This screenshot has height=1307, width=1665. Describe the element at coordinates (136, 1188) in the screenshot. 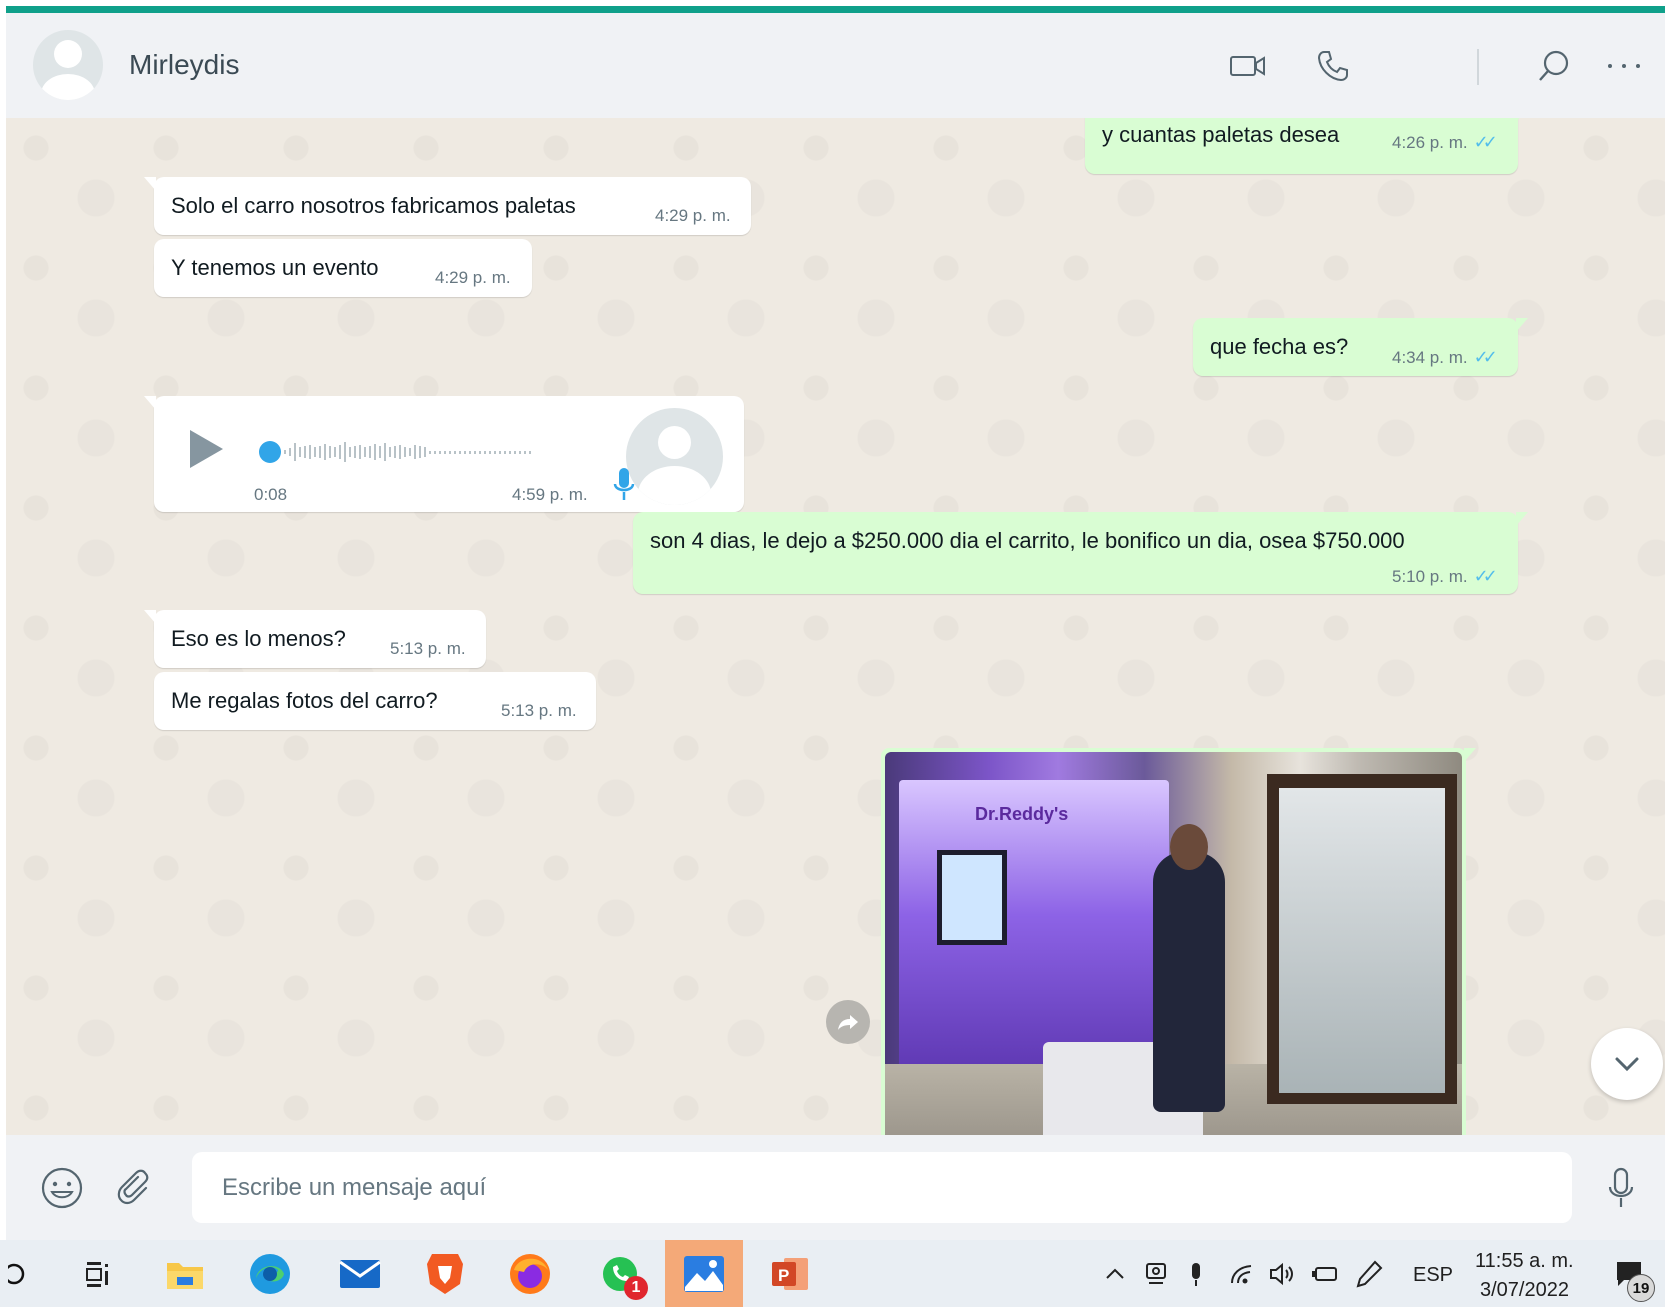

I see `attach-icon` at that location.